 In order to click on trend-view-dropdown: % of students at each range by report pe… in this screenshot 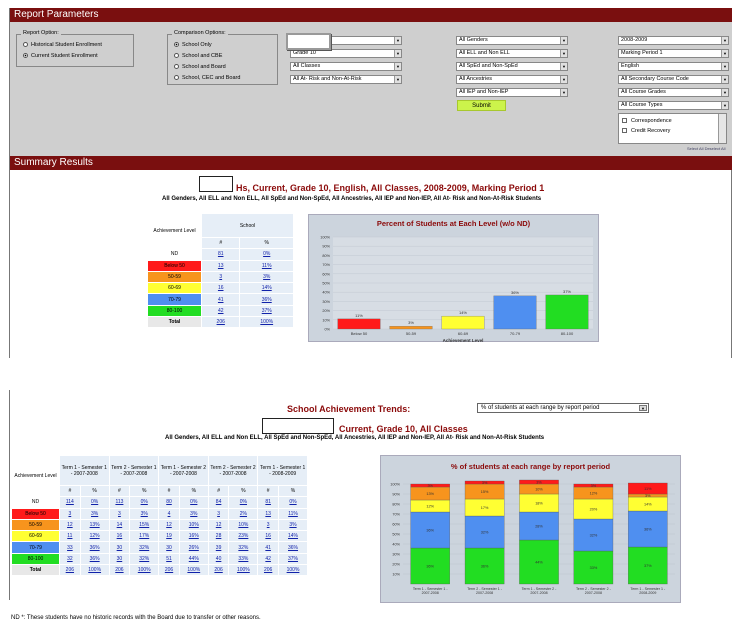, I will do `click(563, 408)`.